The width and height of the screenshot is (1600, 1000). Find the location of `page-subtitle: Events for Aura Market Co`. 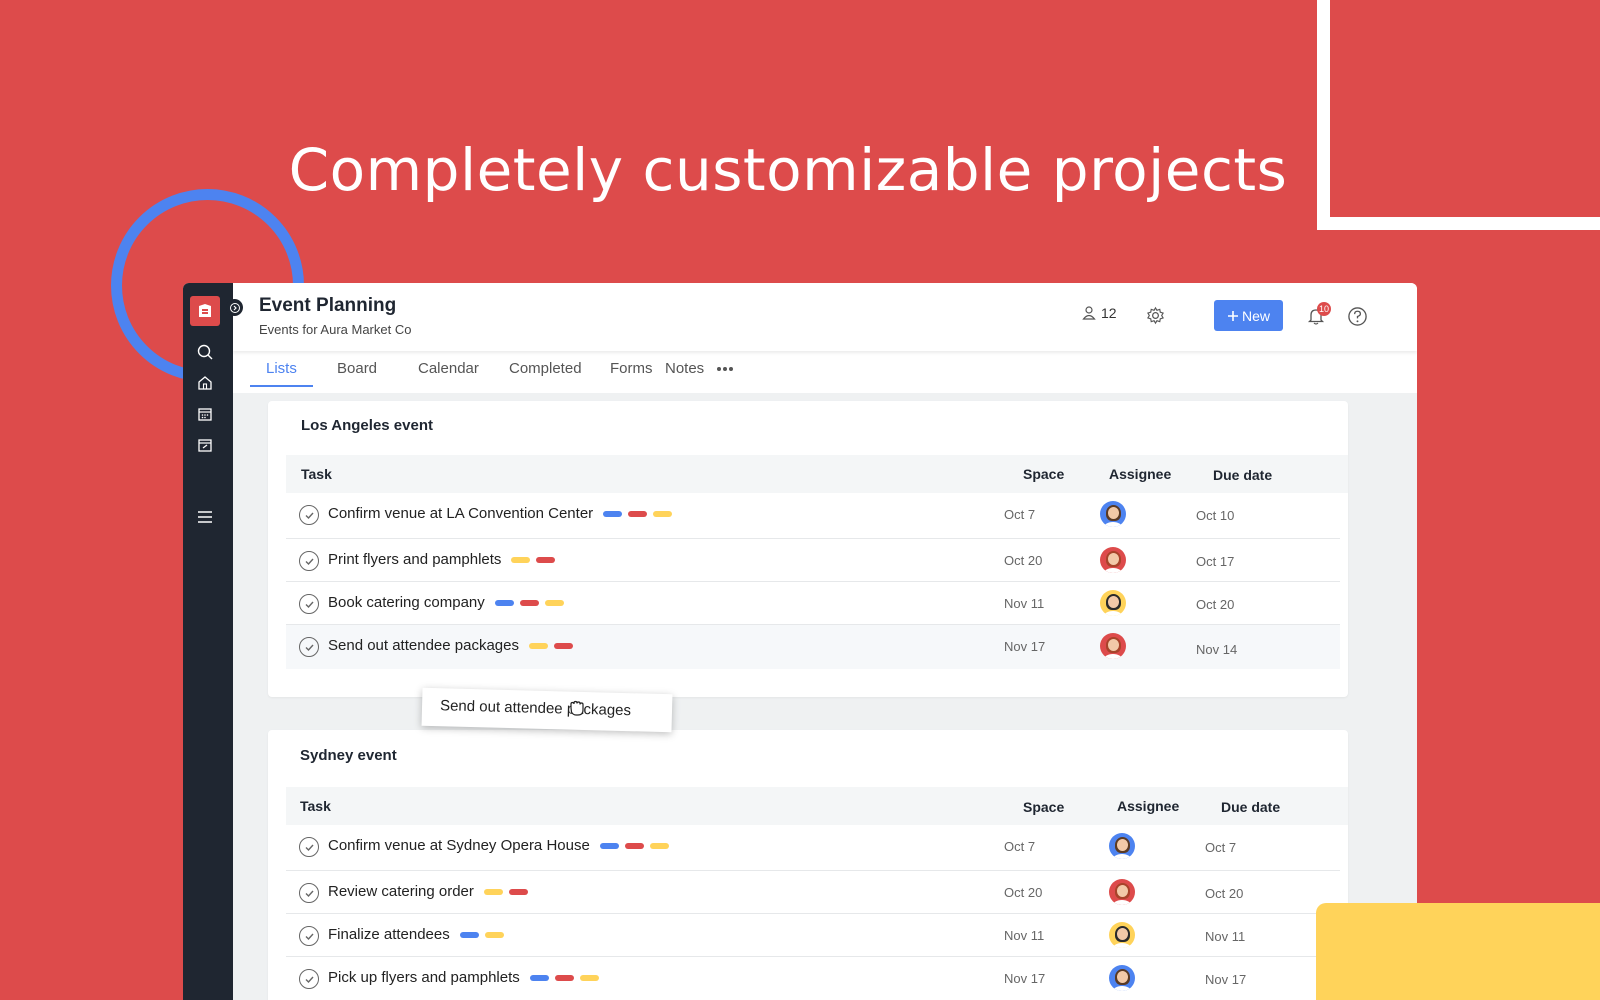

page-subtitle: Events for Aura Market Co is located at coordinates (335, 329).